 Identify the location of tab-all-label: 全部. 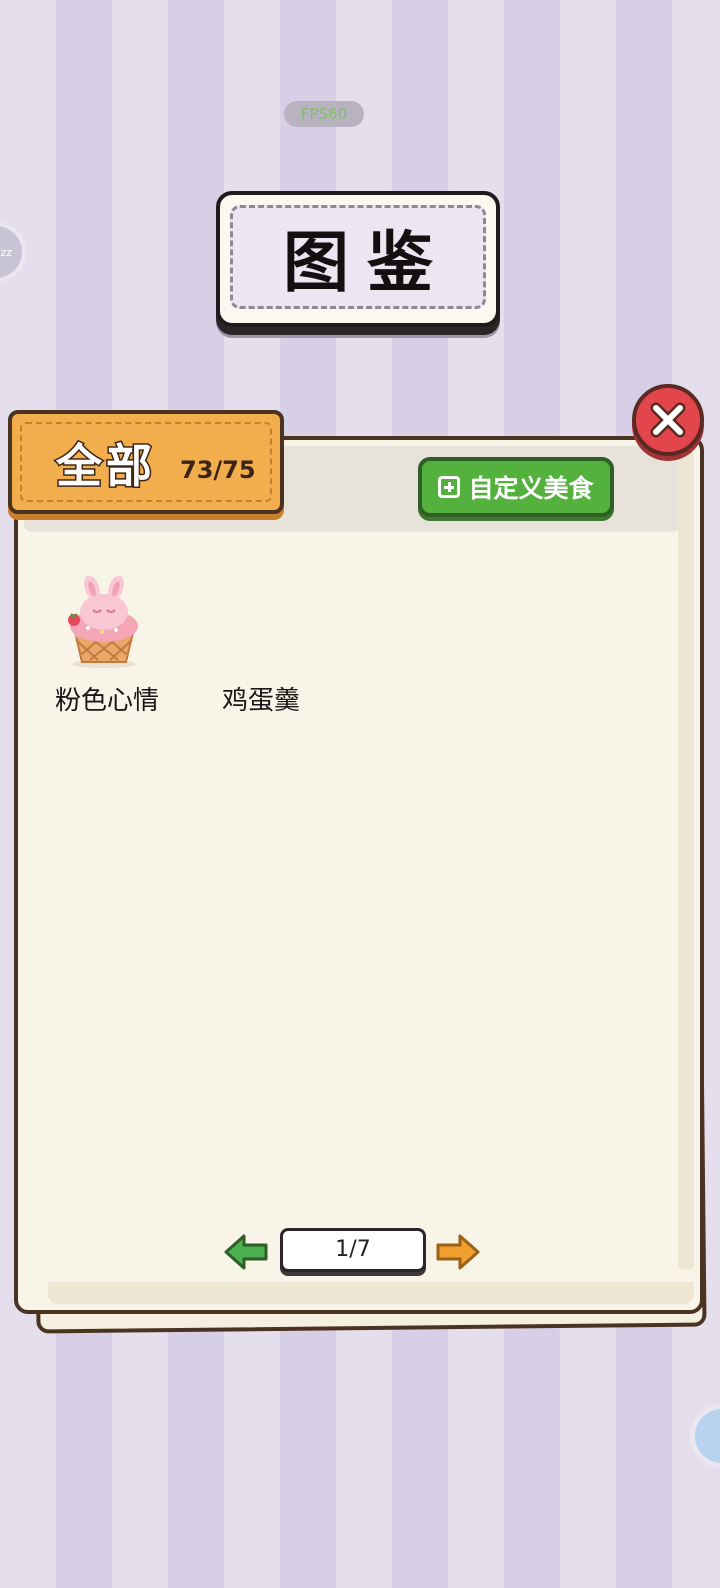
(105, 466).